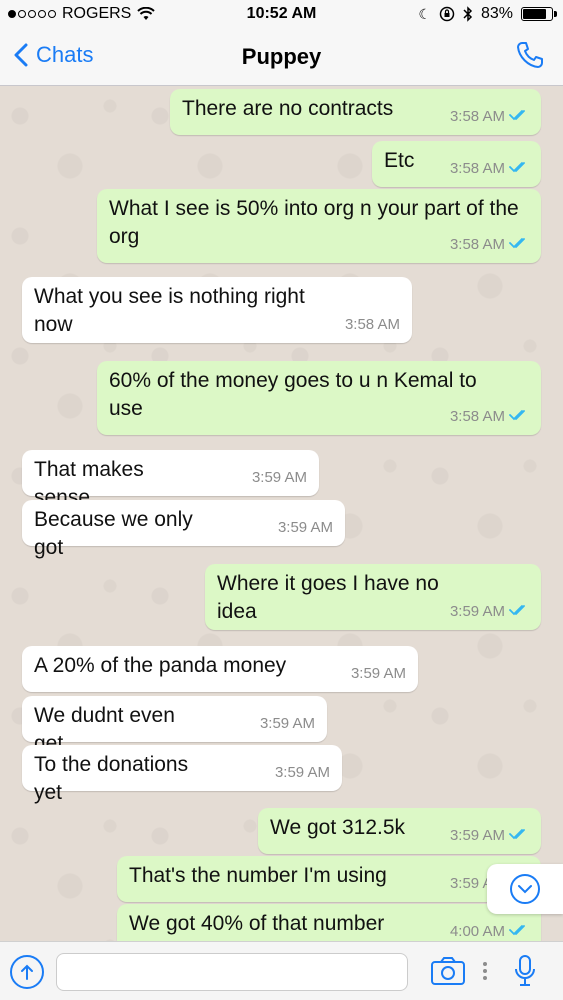 This screenshot has height=1000, width=563. What do you see at coordinates (170, 479) in the screenshot?
I see `incoming-message: That makes sense 3:59 AM` at bounding box center [170, 479].